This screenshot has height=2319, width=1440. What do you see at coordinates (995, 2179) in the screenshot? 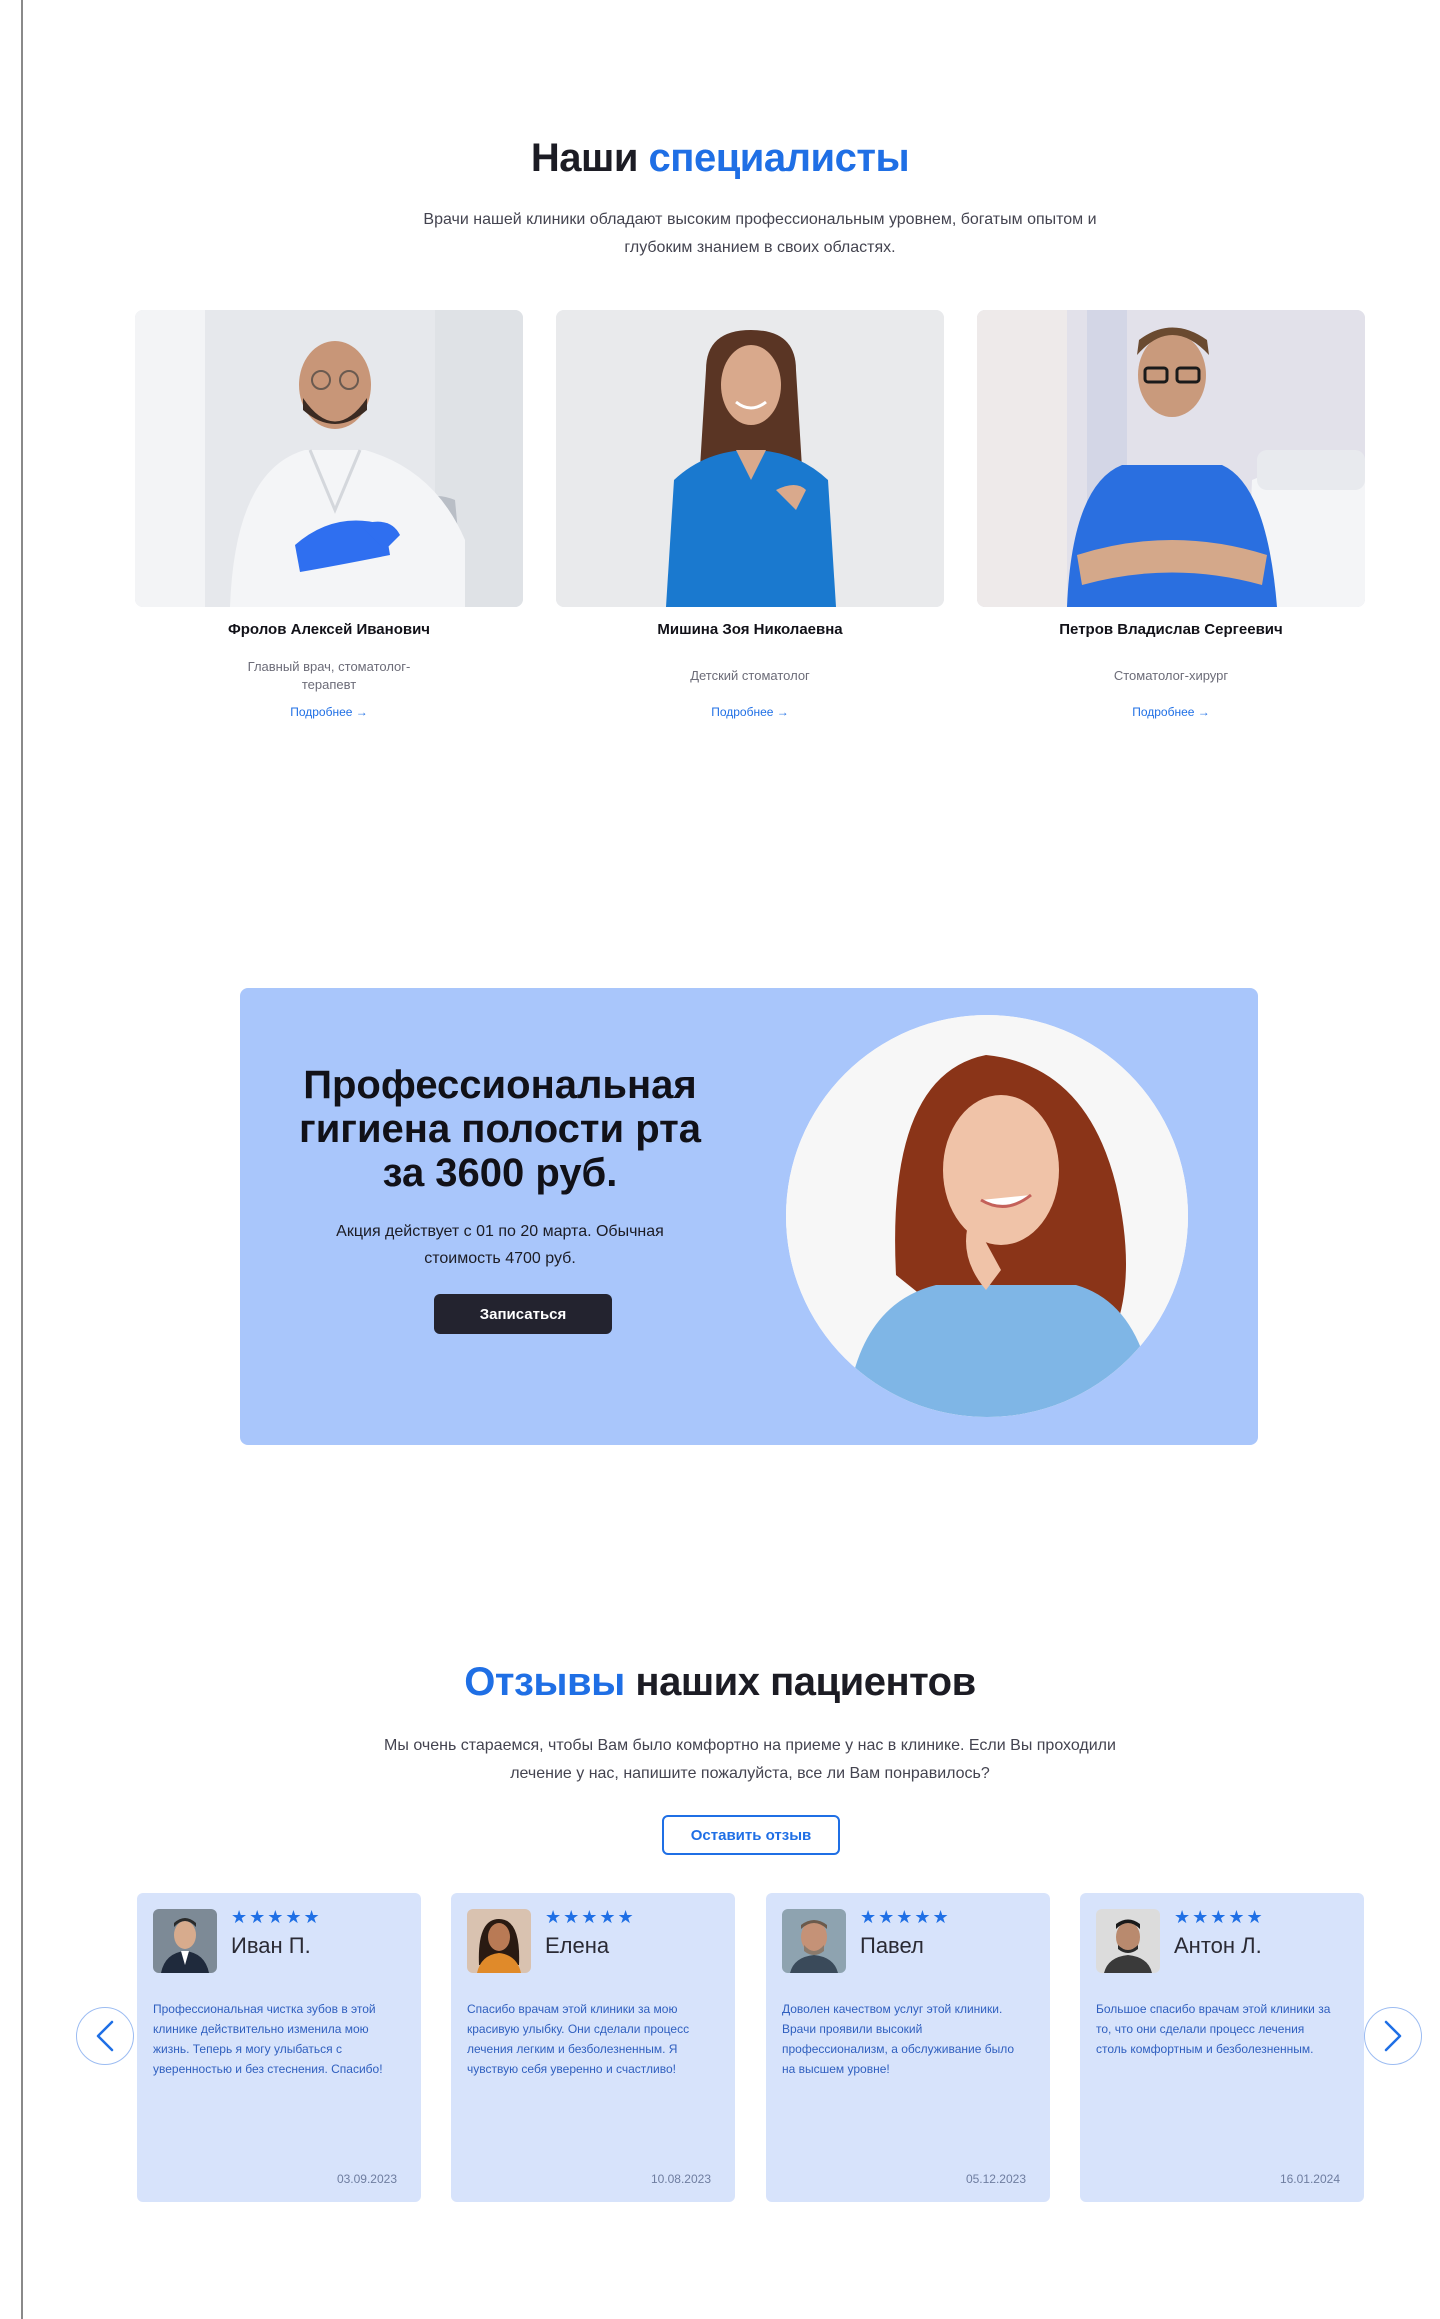
I see `review-date: 05.12.2023` at bounding box center [995, 2179].